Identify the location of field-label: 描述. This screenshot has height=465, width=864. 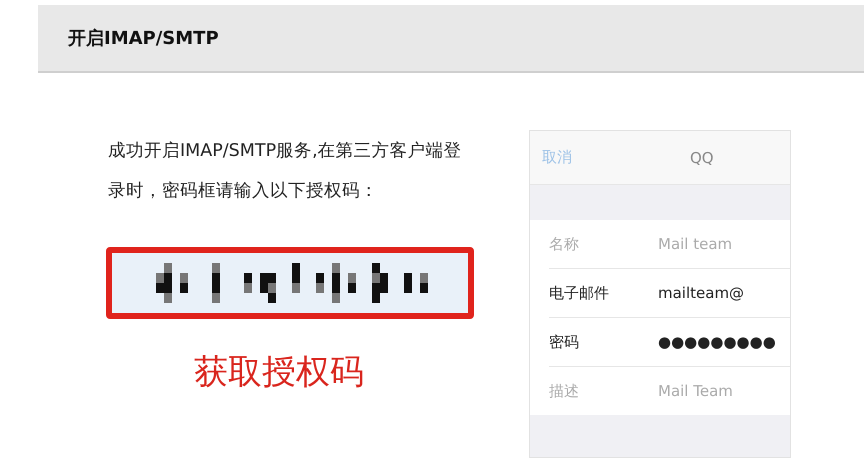
(564, 391).